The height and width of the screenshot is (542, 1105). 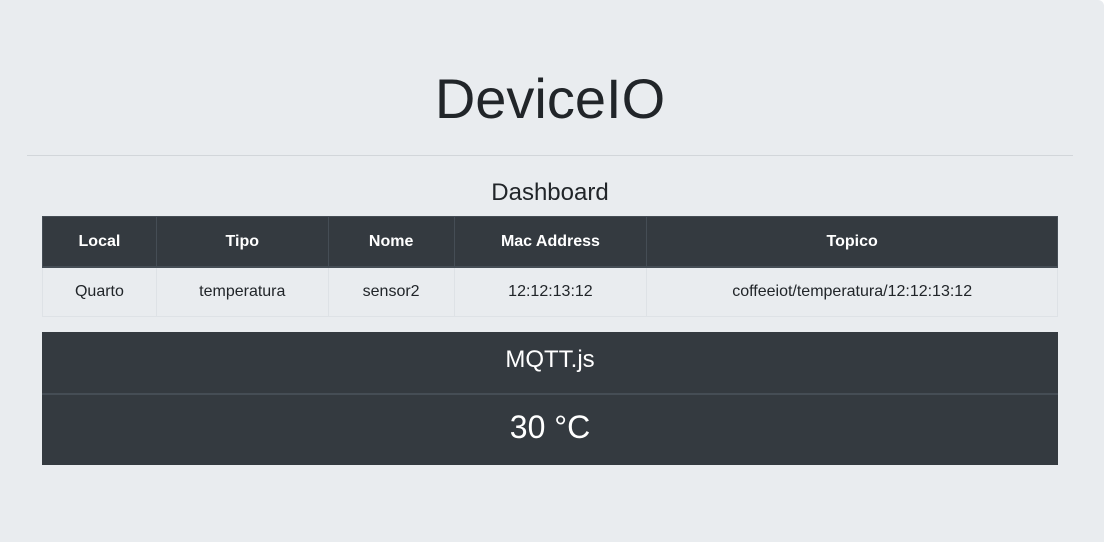 I want to click on cell-mac-address: 12:12:13:12, so click(x=550, y=291).